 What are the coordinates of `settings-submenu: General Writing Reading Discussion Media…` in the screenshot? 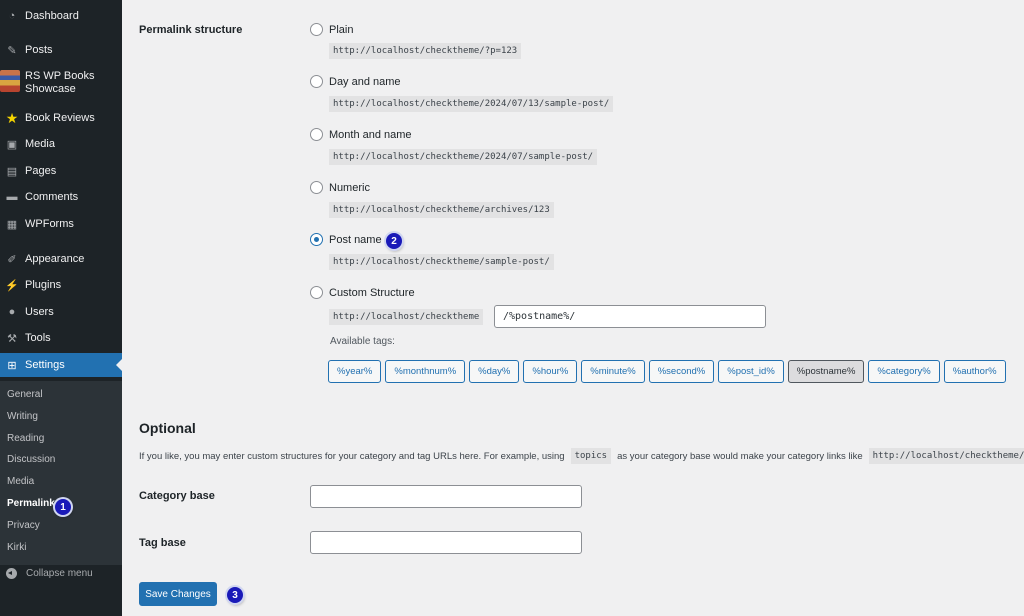 It's located at (61, 473).